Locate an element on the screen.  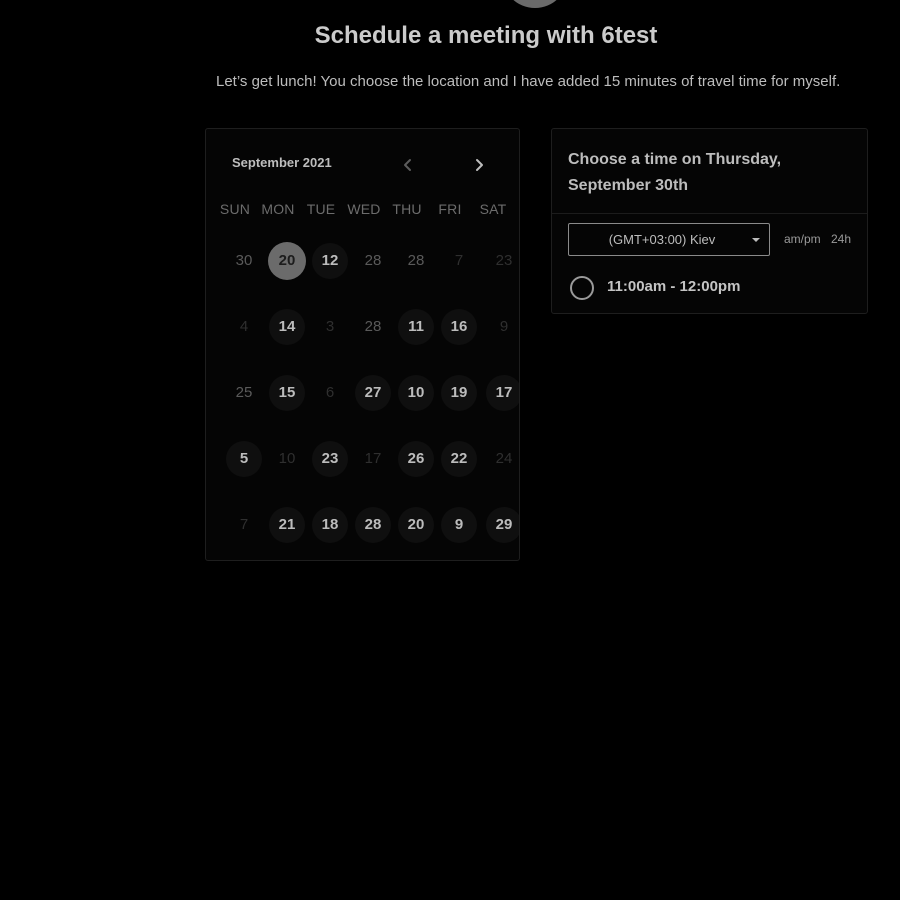
timezone-select: (GMT+03:00) Kiev is located at coordinates (669, 239).